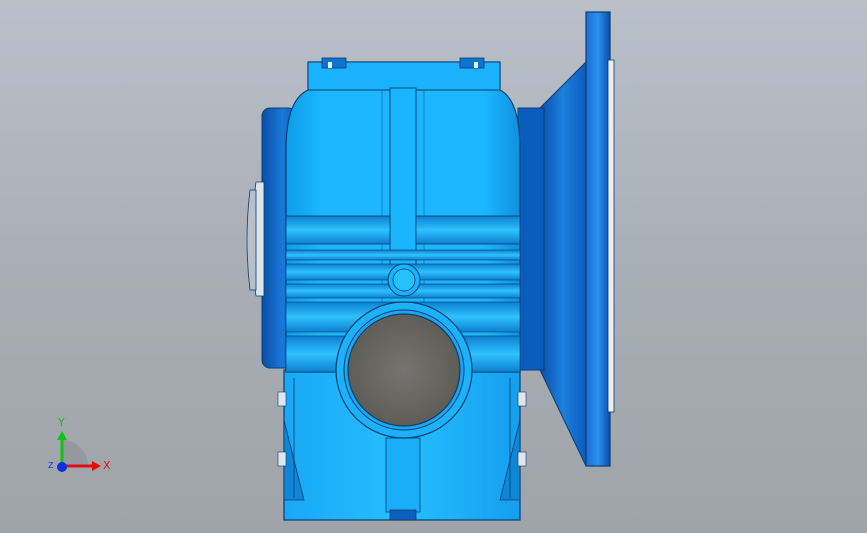  Describe the element at coordinates (79, 444) in the screenshot. I see `coordinate-triad: X Y Z` at that location.